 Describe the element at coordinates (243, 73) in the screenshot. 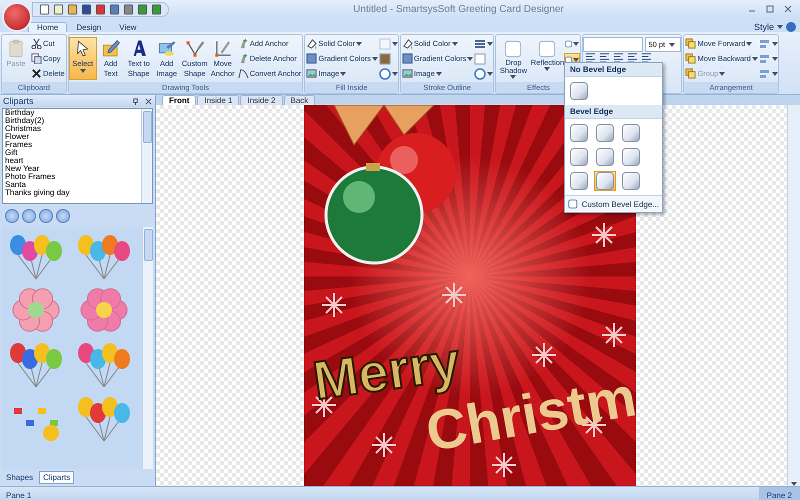

I see `curve-icon` at that location.